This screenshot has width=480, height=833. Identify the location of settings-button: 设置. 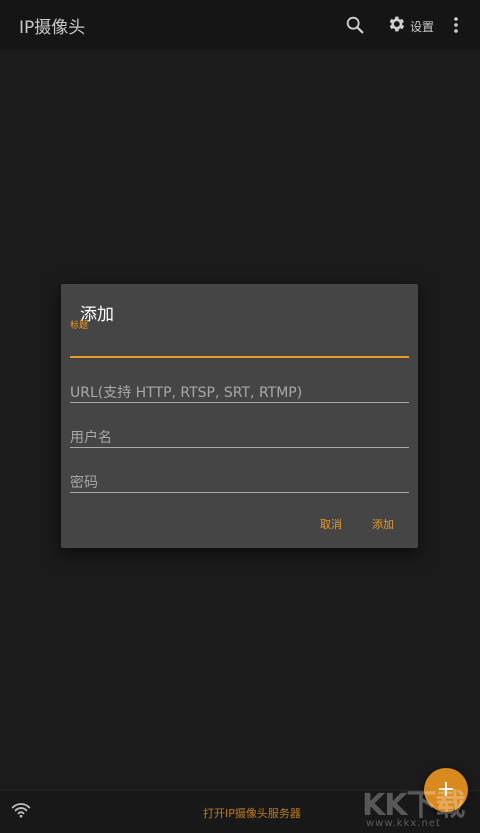
(410, 26).